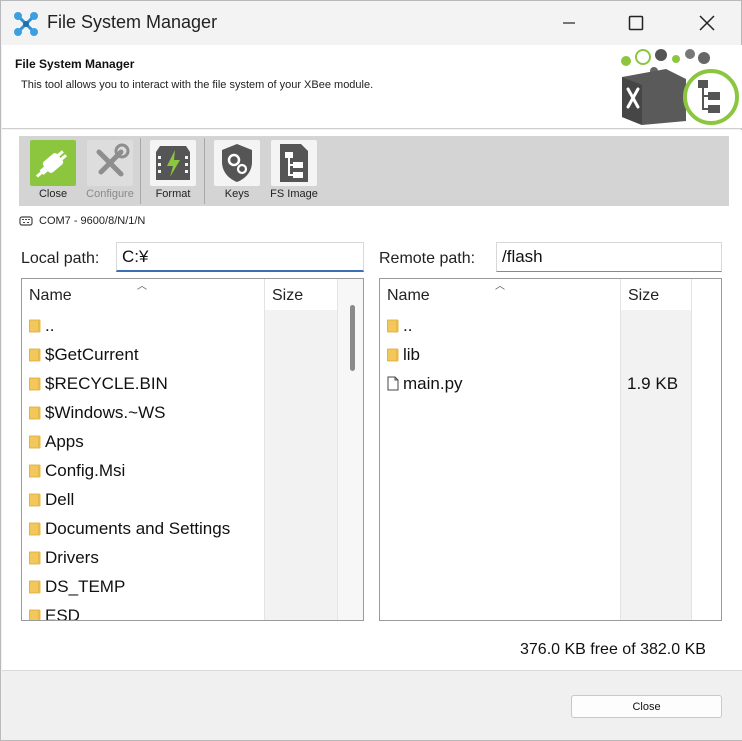  I want to click on remote-path-input: /flash, so click(609, 257).